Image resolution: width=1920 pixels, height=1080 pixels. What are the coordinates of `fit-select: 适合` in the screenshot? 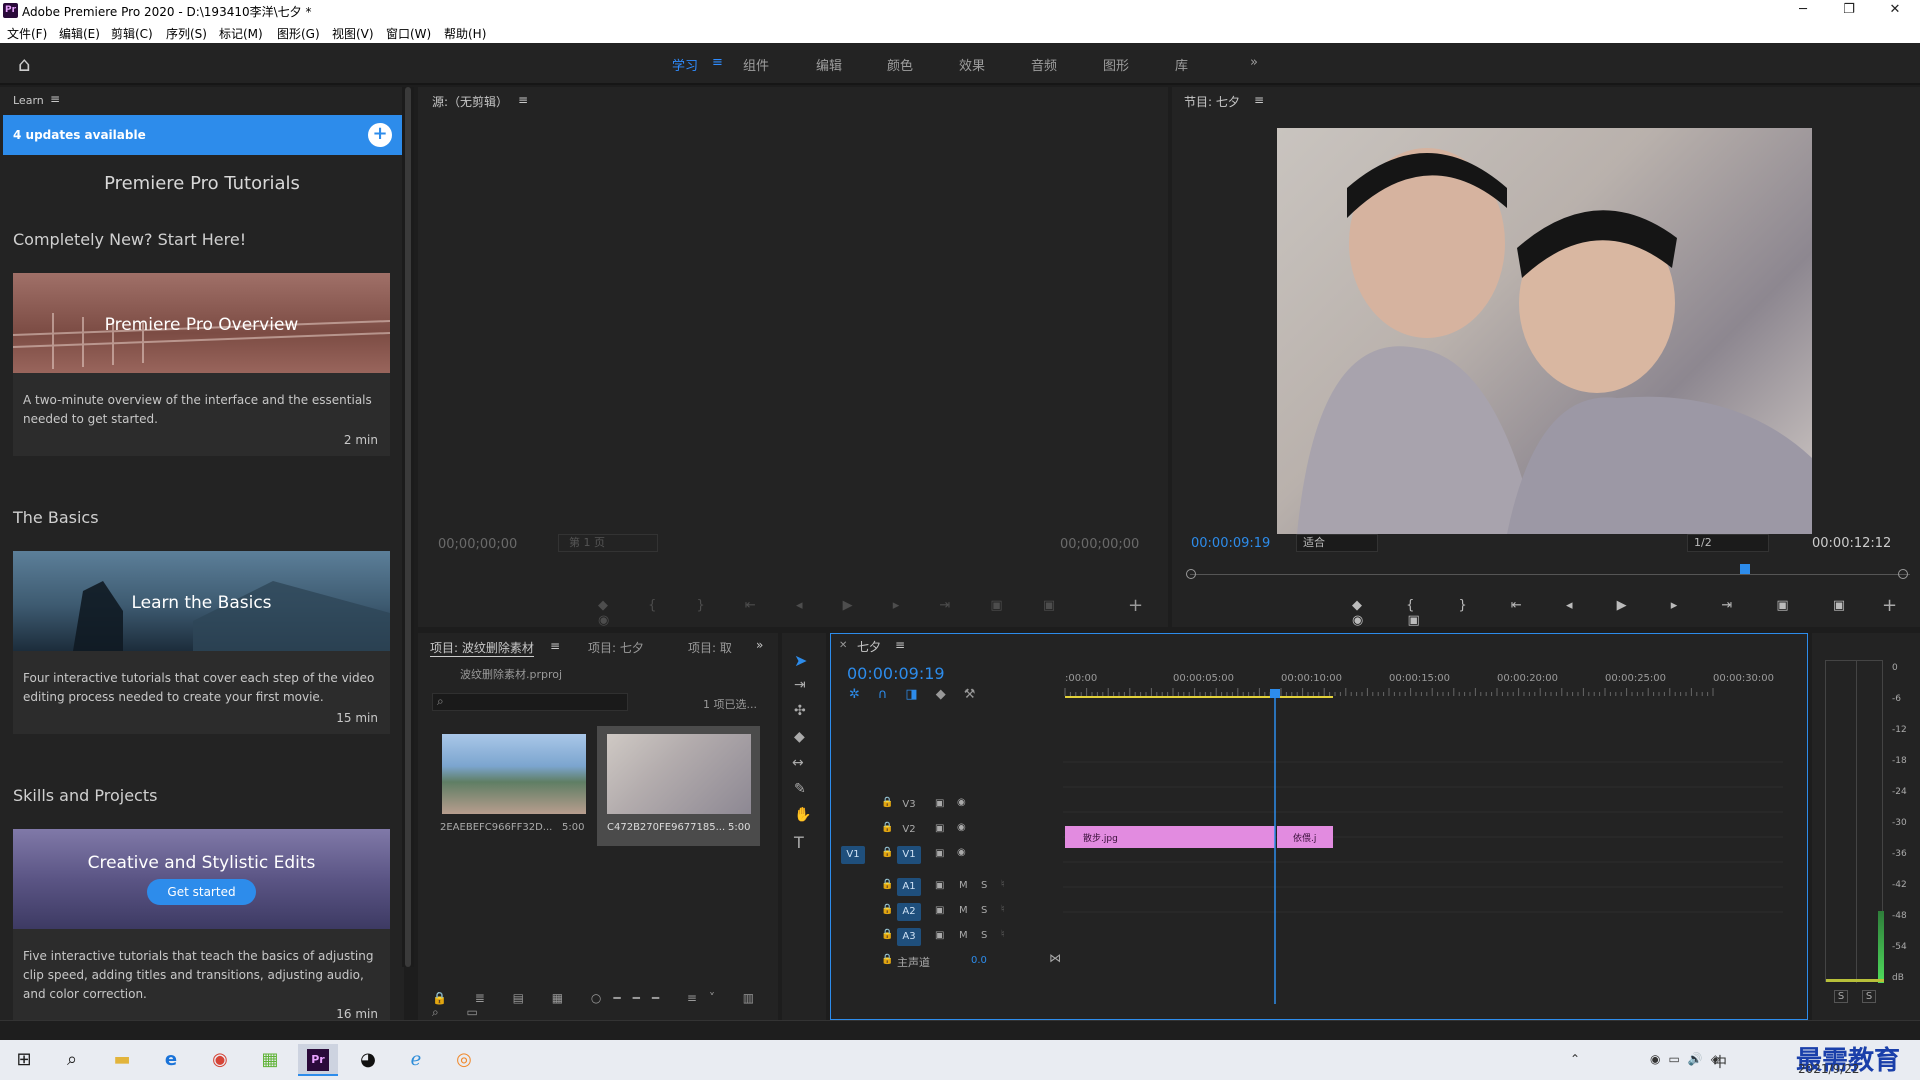 It's located at (1337, 543).